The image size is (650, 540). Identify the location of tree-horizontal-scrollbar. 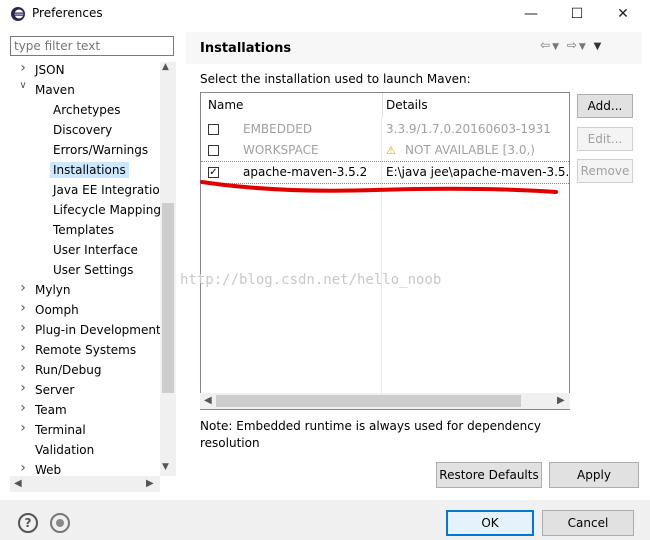
(85, 484).